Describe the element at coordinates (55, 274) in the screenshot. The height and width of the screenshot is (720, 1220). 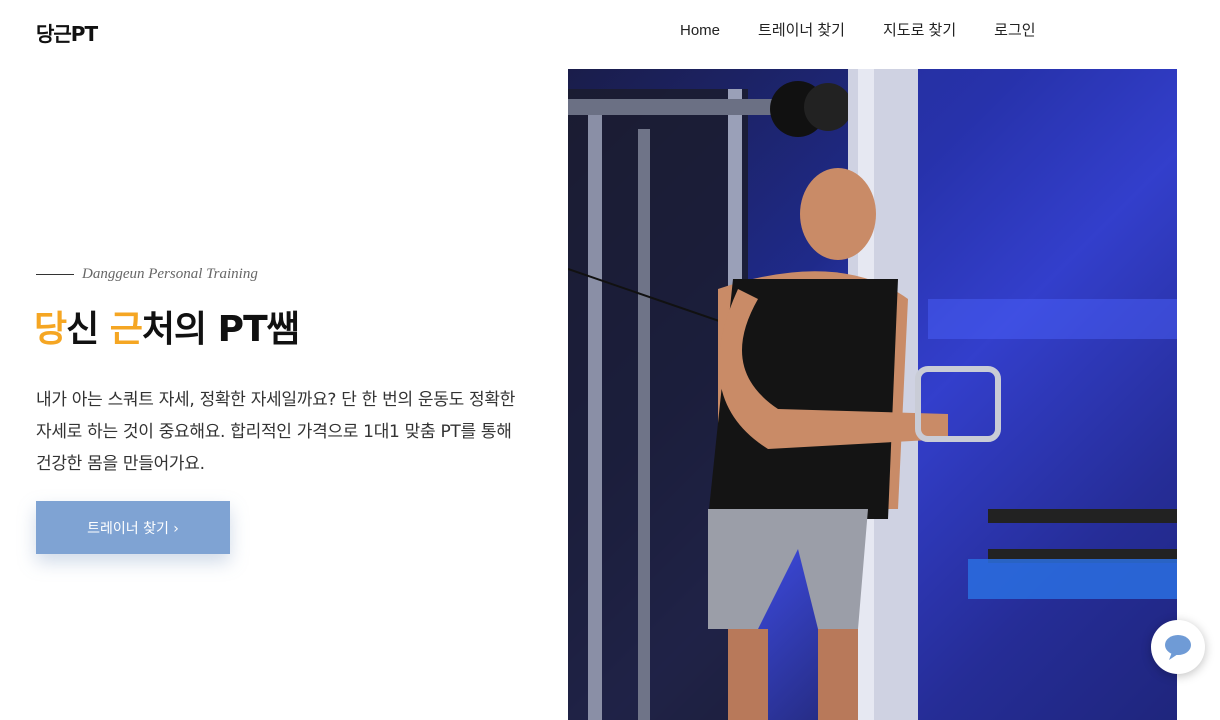
I see `tagline-divider` at that location.